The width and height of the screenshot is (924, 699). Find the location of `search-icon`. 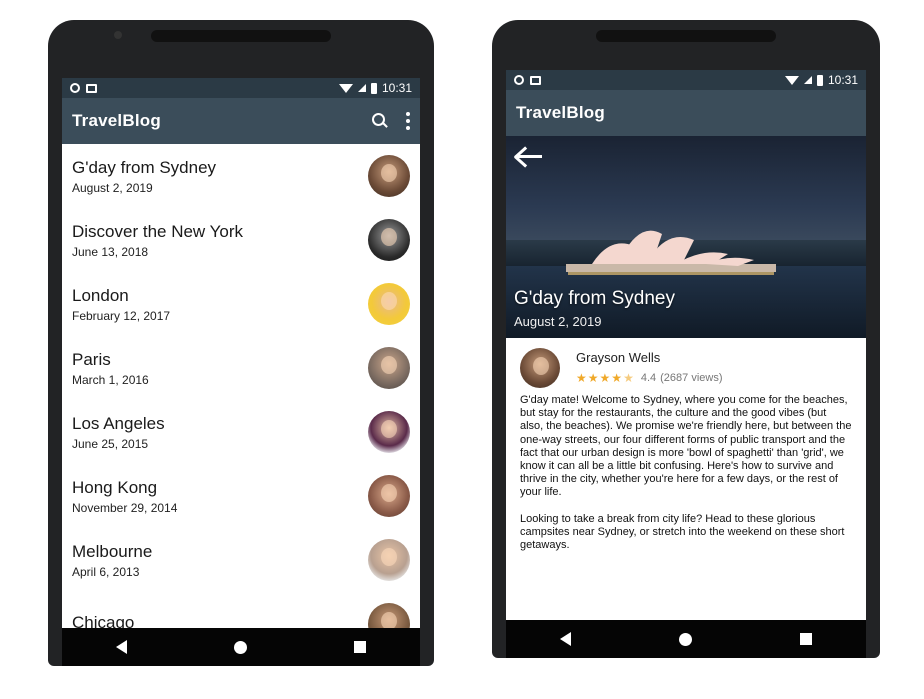

search-icon is located at coordinates (380, 121).